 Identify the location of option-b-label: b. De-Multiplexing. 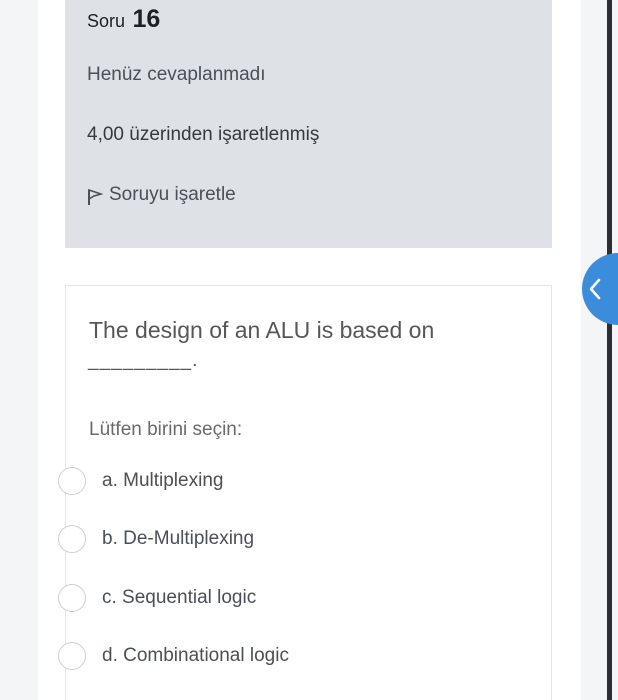
(178, 538).